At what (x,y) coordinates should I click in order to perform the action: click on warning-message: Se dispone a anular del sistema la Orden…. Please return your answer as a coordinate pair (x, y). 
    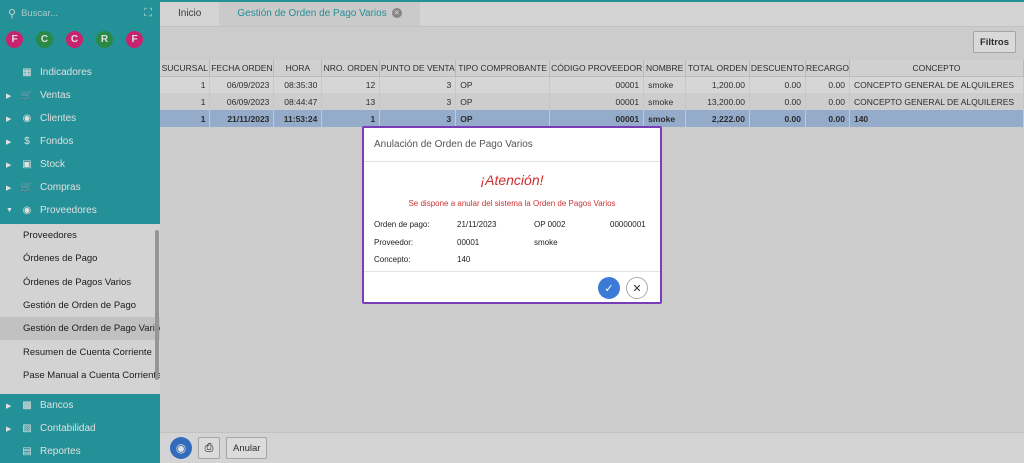
    Looking at the image, I should click on (512, 203).